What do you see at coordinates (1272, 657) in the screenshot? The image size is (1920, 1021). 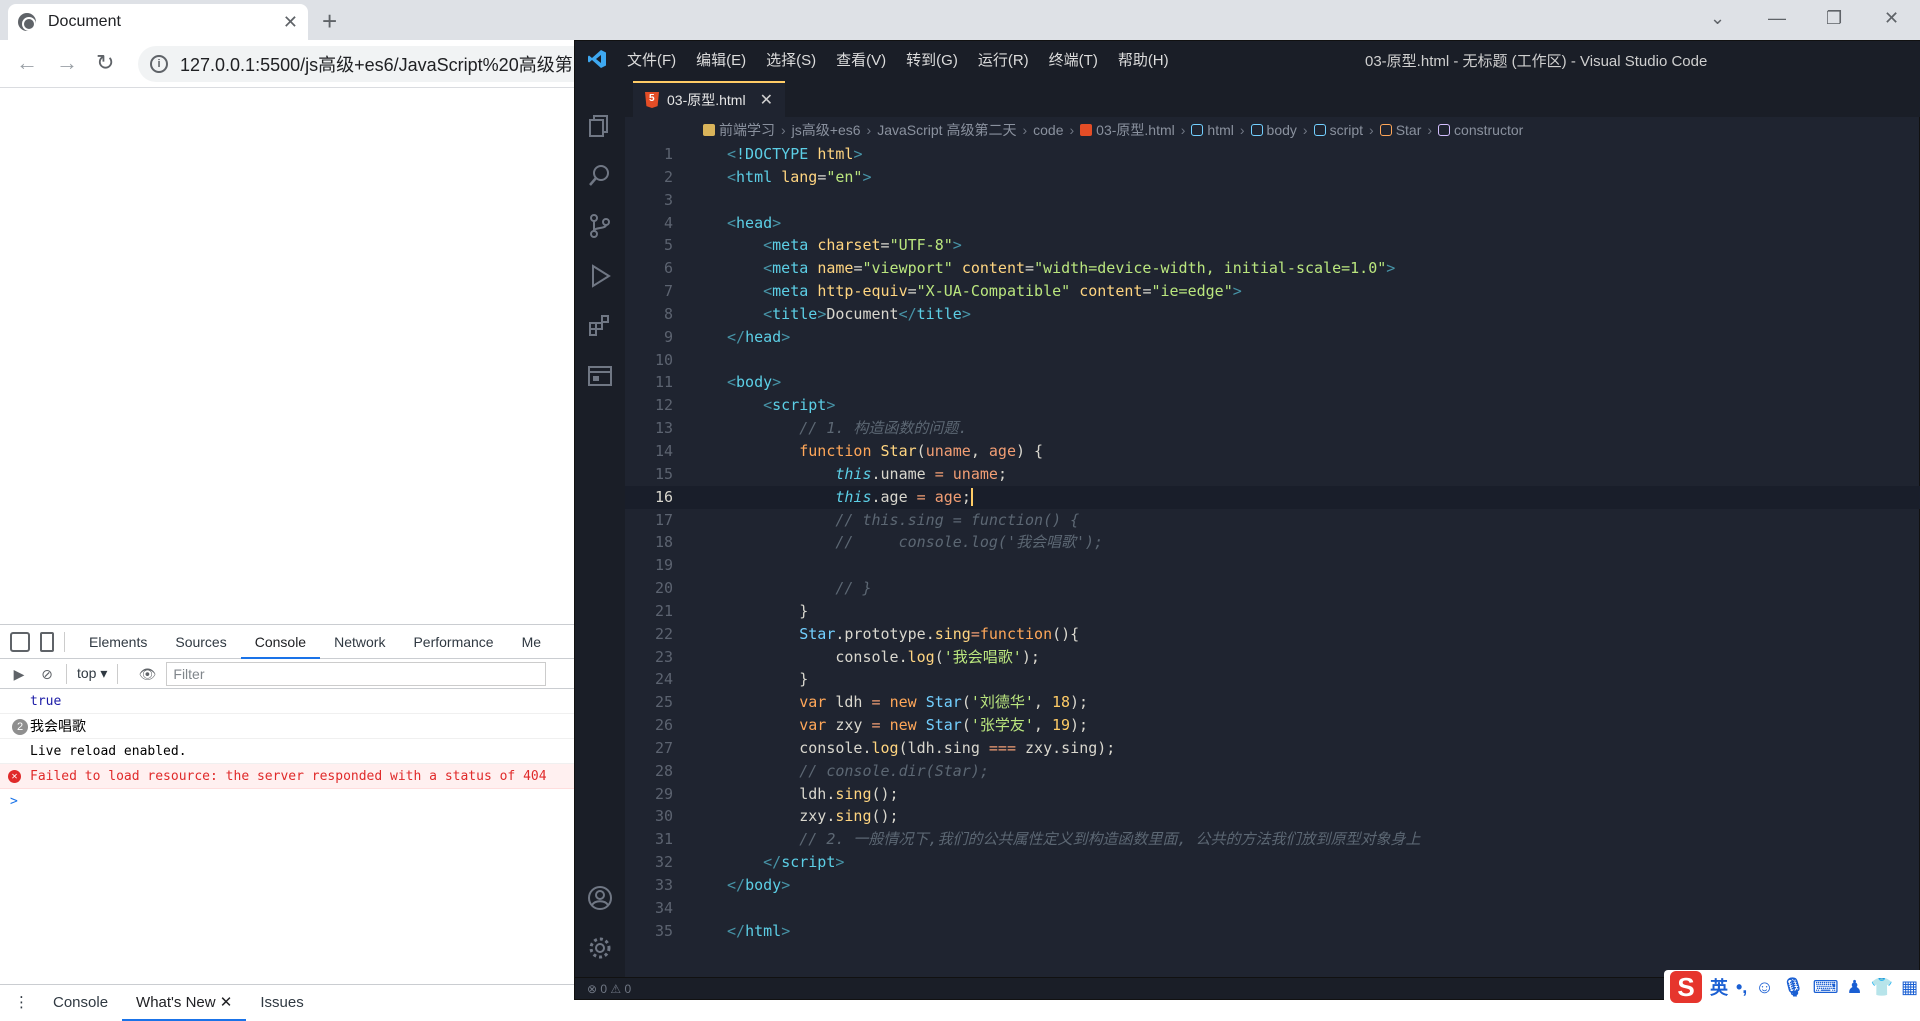 I see `code-line: 23 console.log('我会唱歌');` at bounding box center [1272, 657].